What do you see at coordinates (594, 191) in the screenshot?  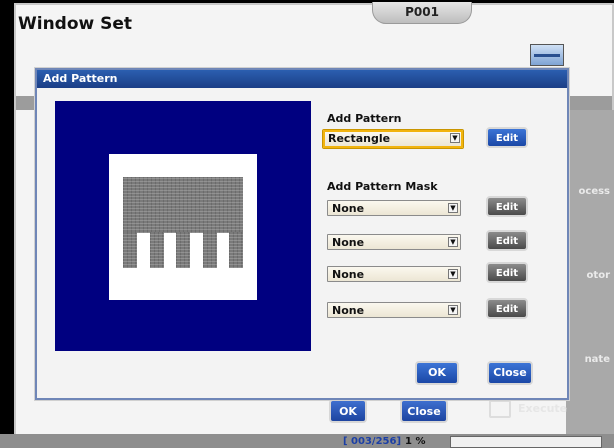 I see `right-label-process: ocess` at bounding box center [594, 191].